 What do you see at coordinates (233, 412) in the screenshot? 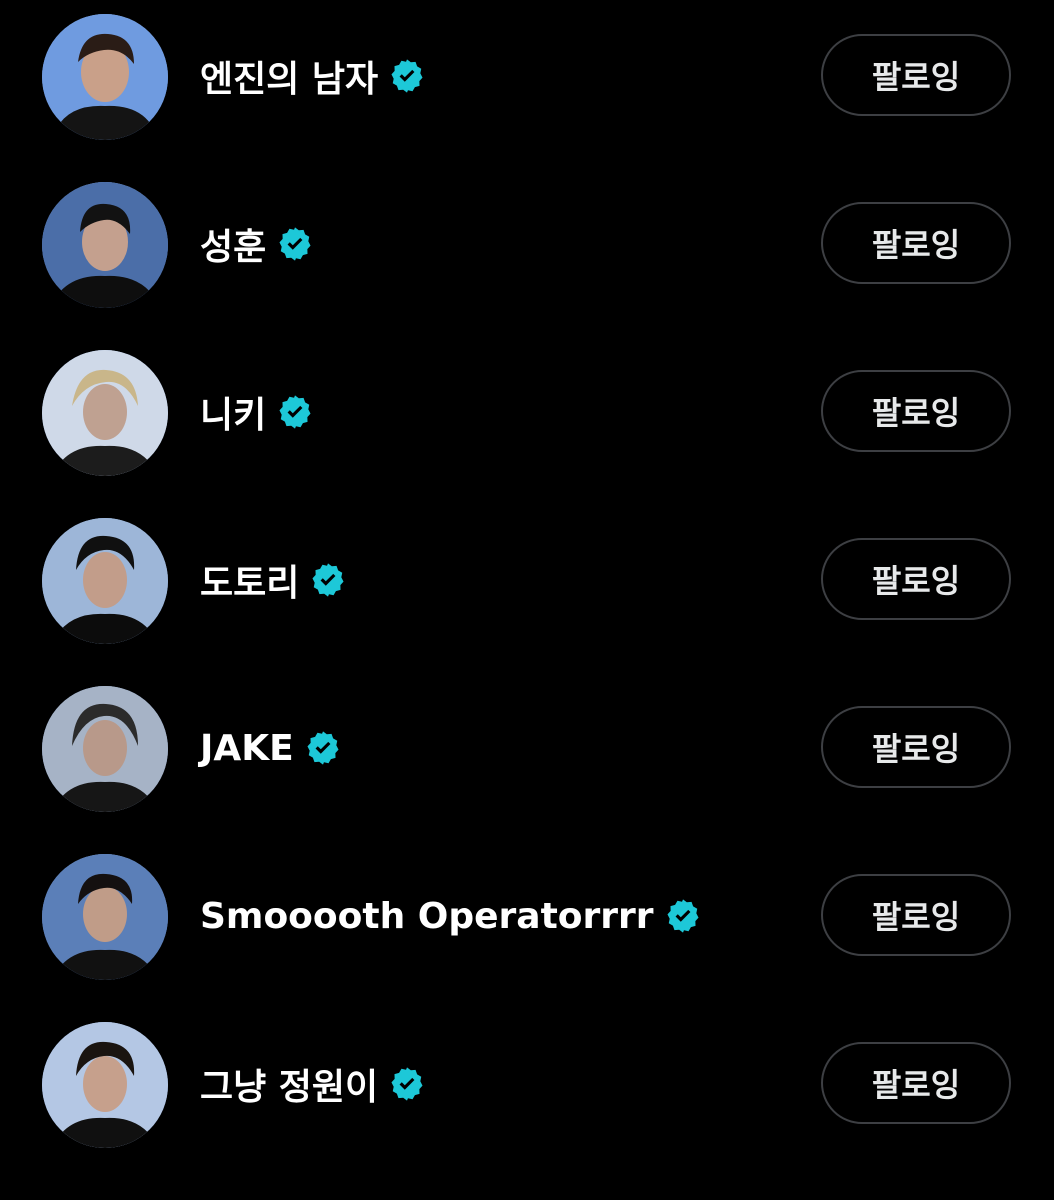
I see `display-name: 니키` at bounding box center [233, 412].